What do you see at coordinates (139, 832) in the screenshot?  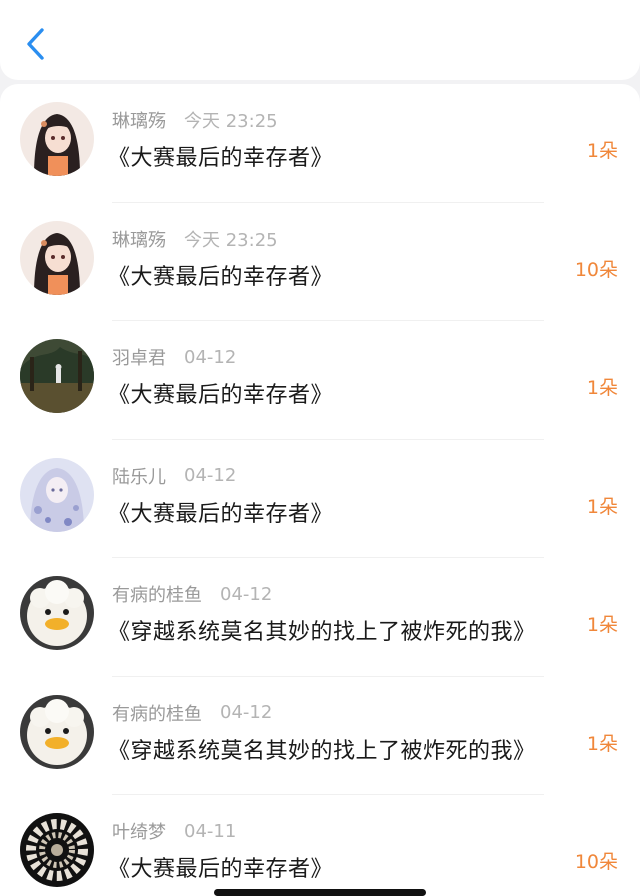 I see `username: 叶绮梦` at bounding box center [139, 832].